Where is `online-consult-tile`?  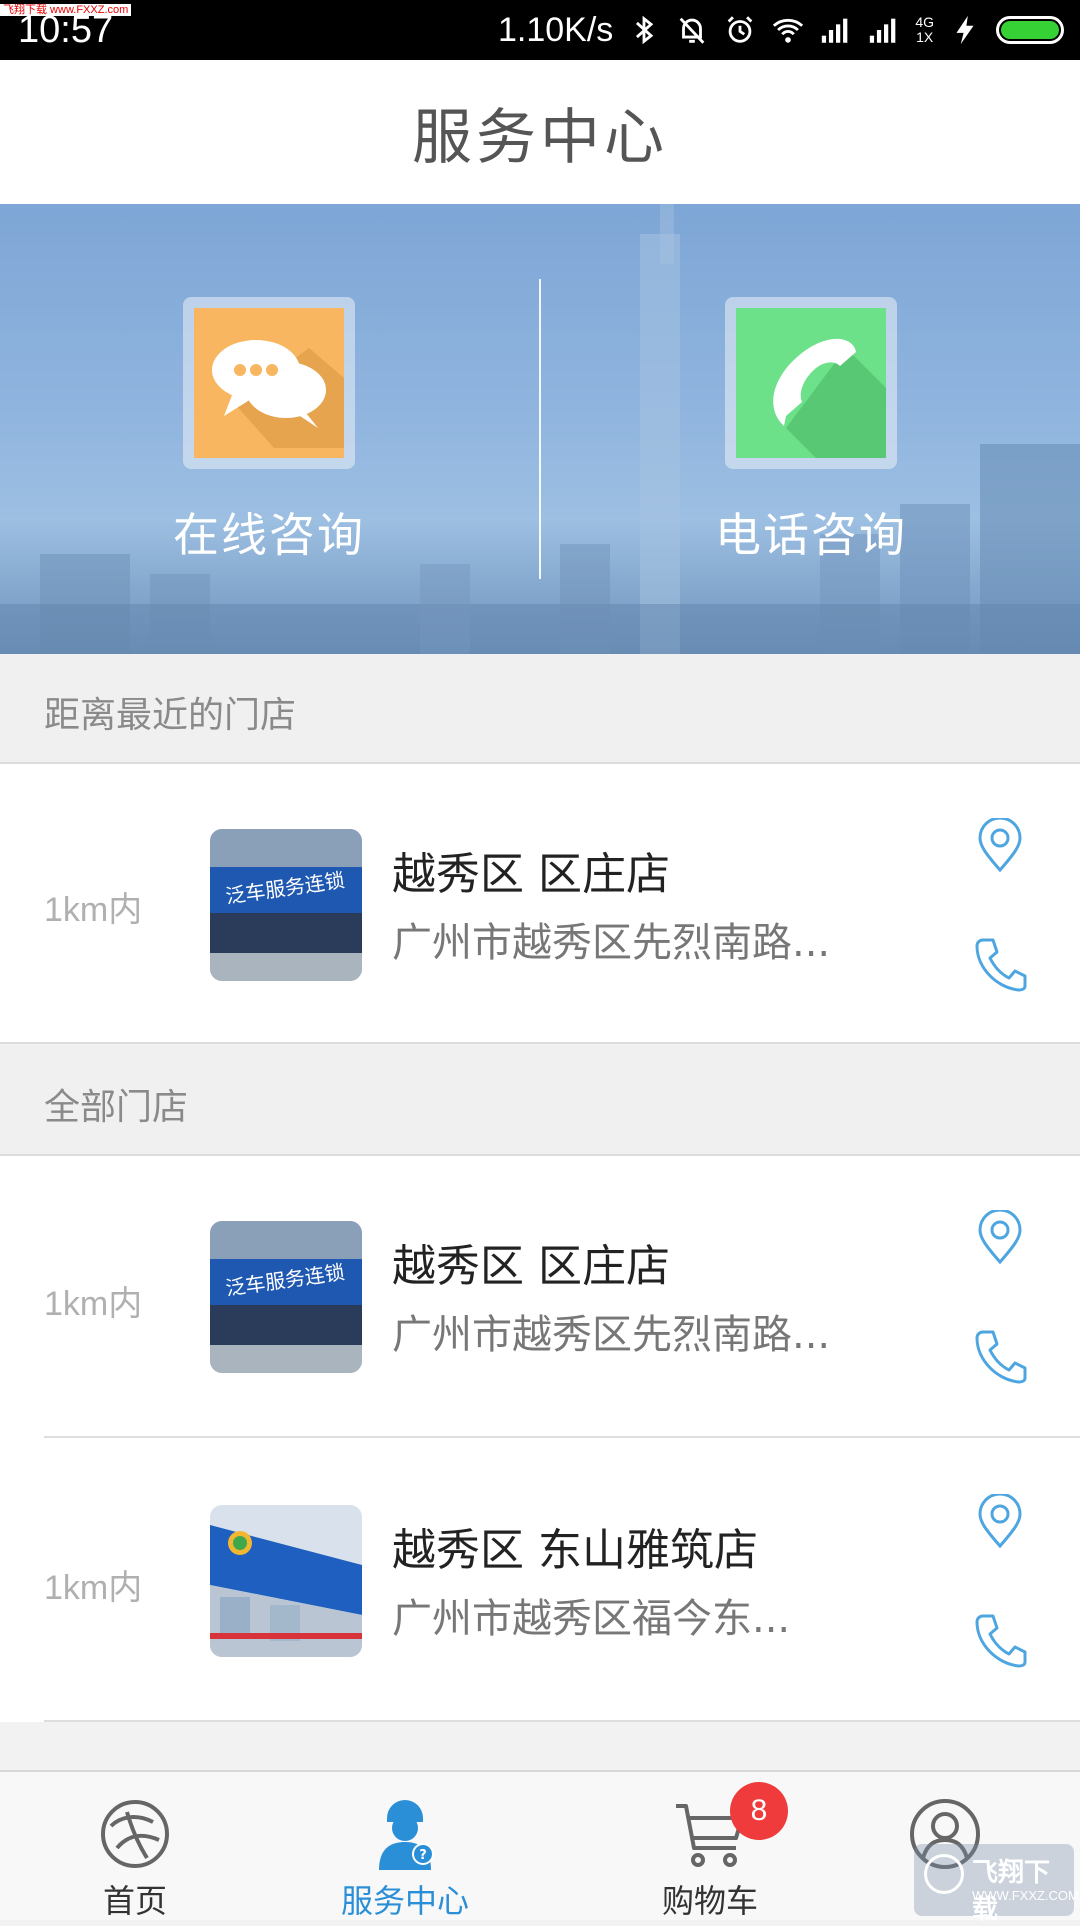
online-consult-tile is located at coordinates (269, 383).